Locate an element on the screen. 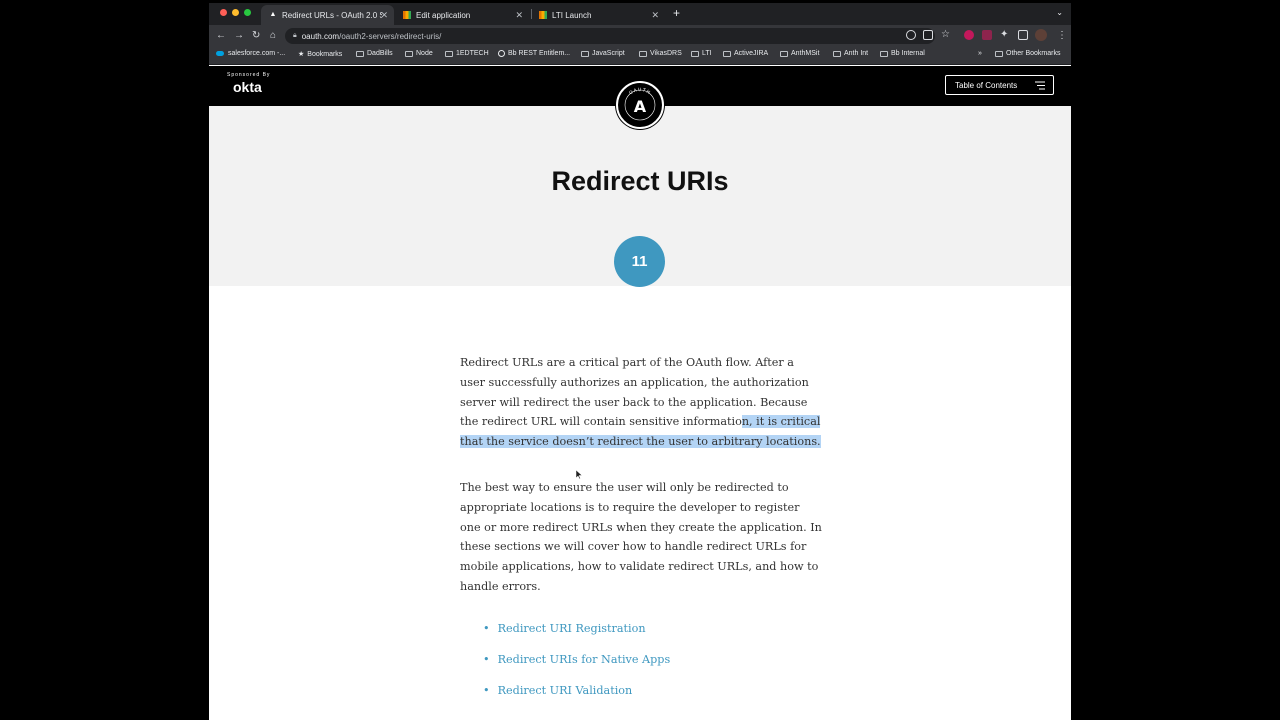 The width and height of the screenshot is (1280, 720). tab-edit-application: Edit application ✕ is located at coordinates (462, 15).